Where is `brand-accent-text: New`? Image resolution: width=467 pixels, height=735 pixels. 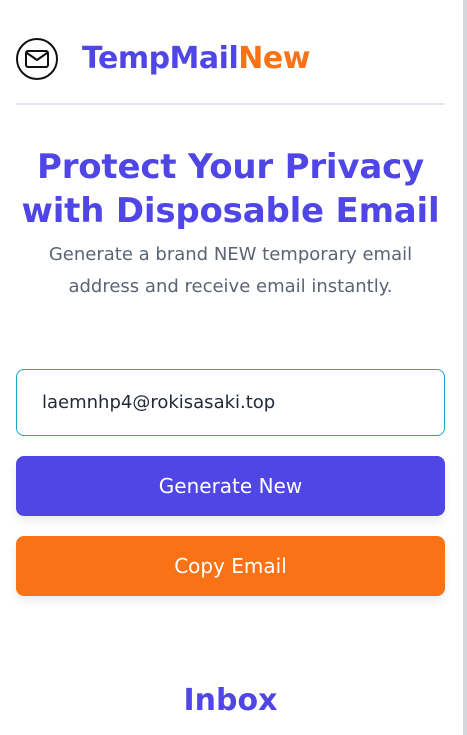
brand-accent-text: New is located at coordinates (274, 58).